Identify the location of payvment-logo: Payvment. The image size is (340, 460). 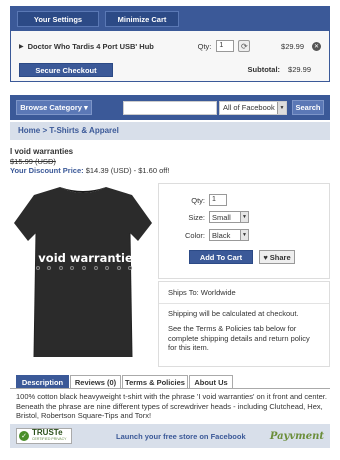
(297, 436).